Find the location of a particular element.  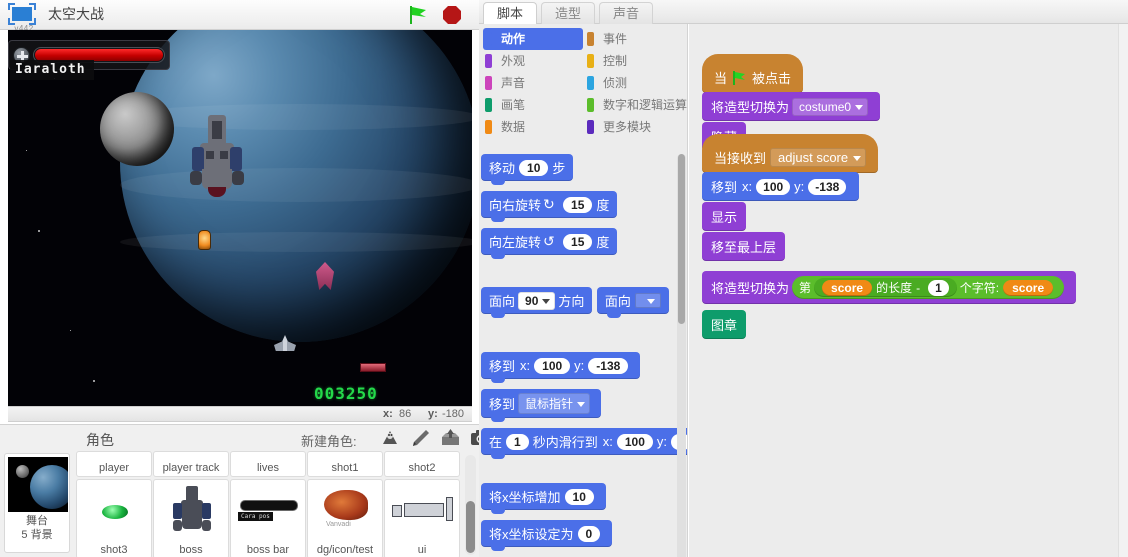

operator-input-minus-value: 1 is located at coordinates (938, 287).